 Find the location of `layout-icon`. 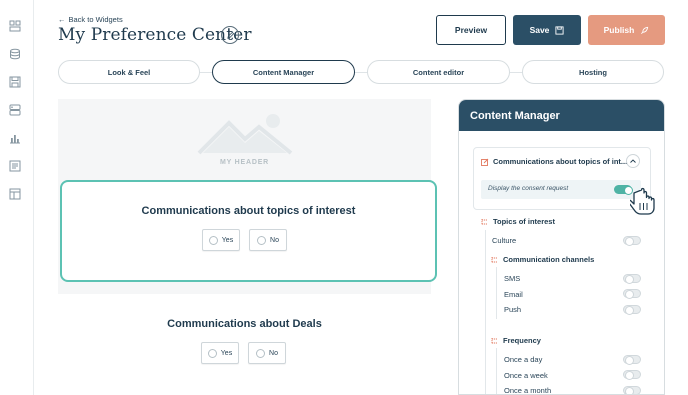

layout-icon is located at coordinates (15, 26).